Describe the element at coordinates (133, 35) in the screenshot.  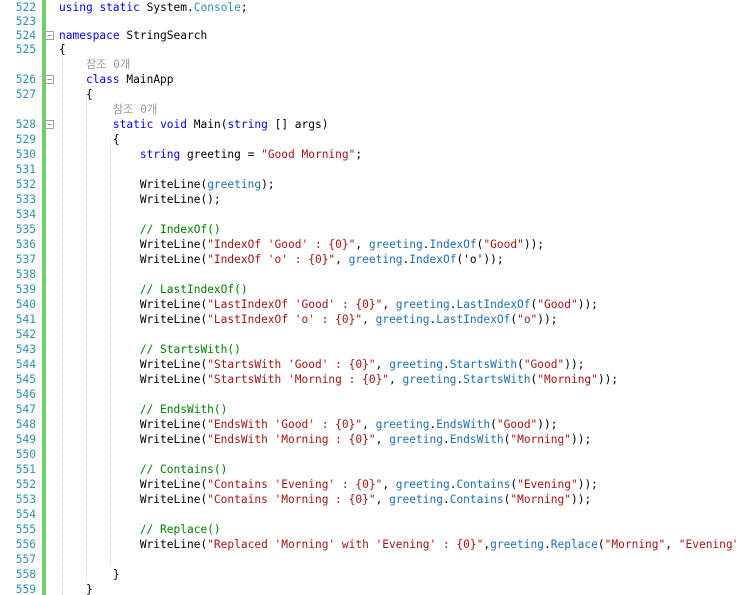
I see `code-text: namespace StringSearch` at that location.